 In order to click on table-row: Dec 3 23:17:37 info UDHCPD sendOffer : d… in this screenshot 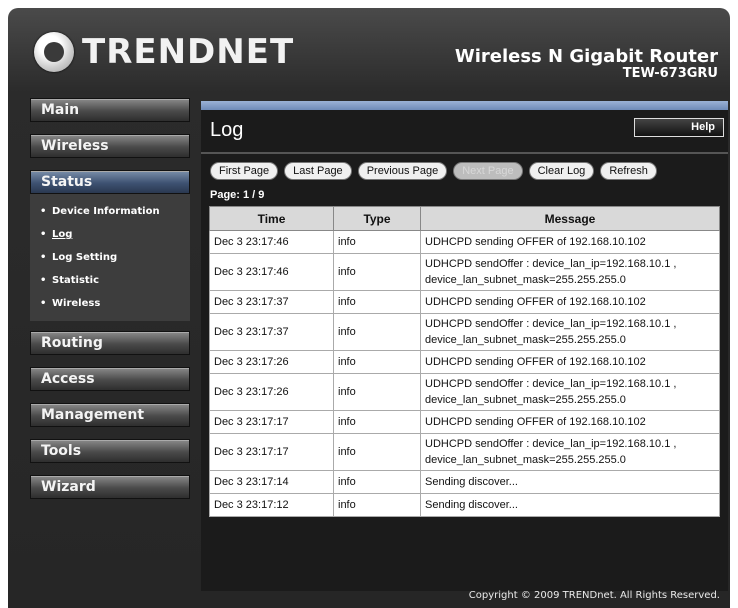, I will do `click(464, 332)`.